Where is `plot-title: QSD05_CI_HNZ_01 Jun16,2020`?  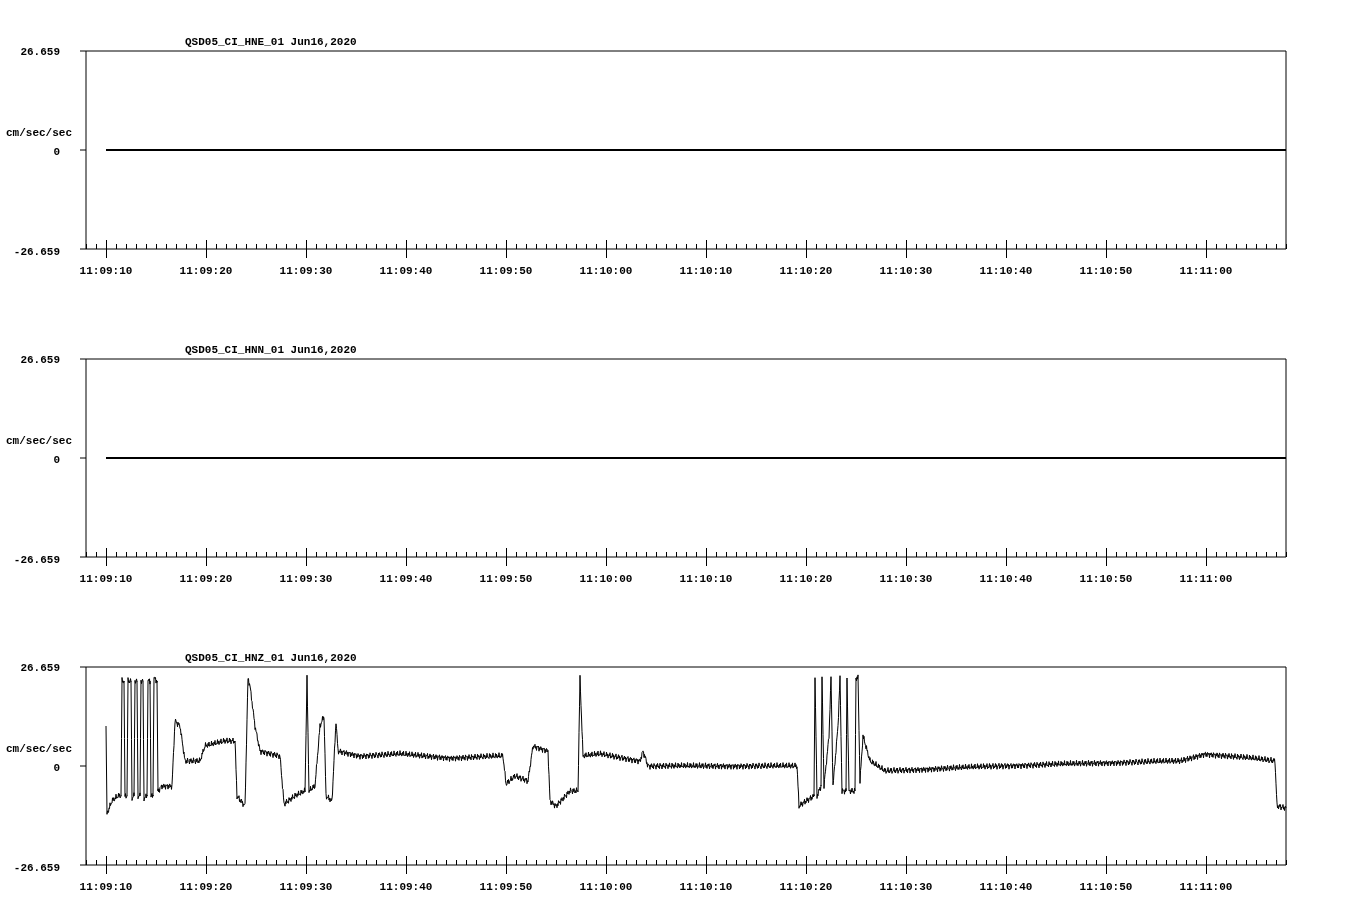
plot-title: QSD05_CI_HNZ_01 Jun16,2020 is located at coordinates (271, 658).